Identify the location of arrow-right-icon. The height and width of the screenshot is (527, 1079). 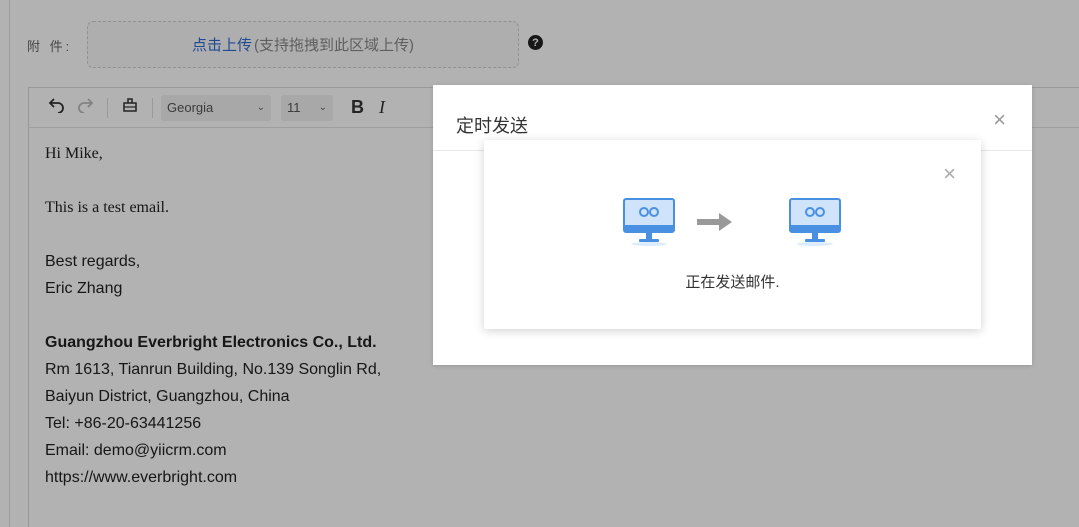
(714, 222).